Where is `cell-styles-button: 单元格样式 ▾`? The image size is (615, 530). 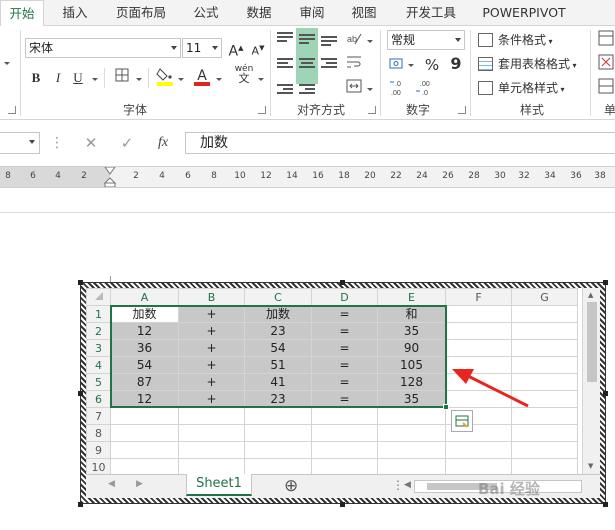
cell-styles-button: 单元格样式 ▾ is located at coordinates (520, 88).